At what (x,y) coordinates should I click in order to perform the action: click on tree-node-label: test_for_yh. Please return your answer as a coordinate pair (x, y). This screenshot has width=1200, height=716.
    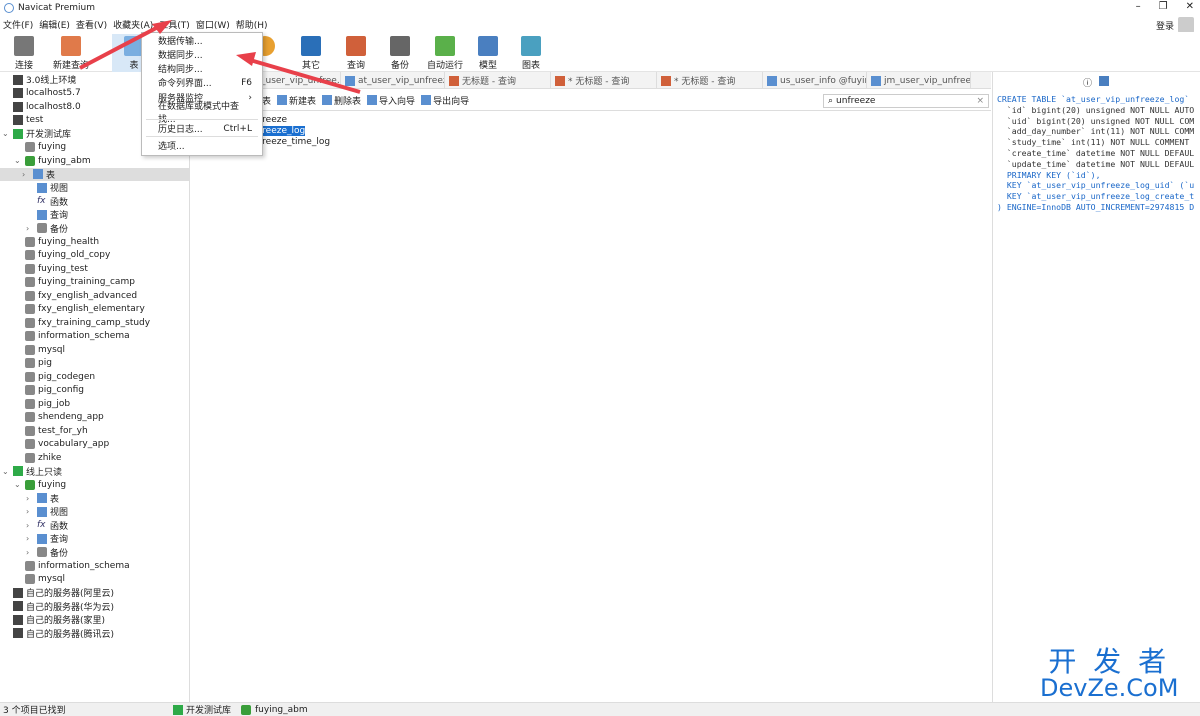
    Looking at the image, I should click on (63, 430).